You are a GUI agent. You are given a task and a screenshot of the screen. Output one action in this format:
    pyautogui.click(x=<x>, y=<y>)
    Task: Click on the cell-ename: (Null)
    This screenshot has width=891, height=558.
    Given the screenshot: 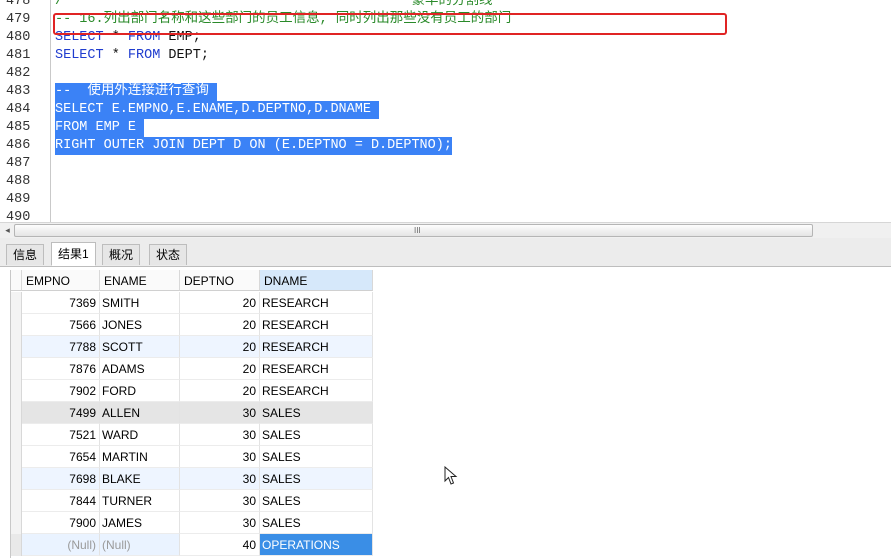 What is the action you would take?
    pyautogui.click(x=140, y=545)
    